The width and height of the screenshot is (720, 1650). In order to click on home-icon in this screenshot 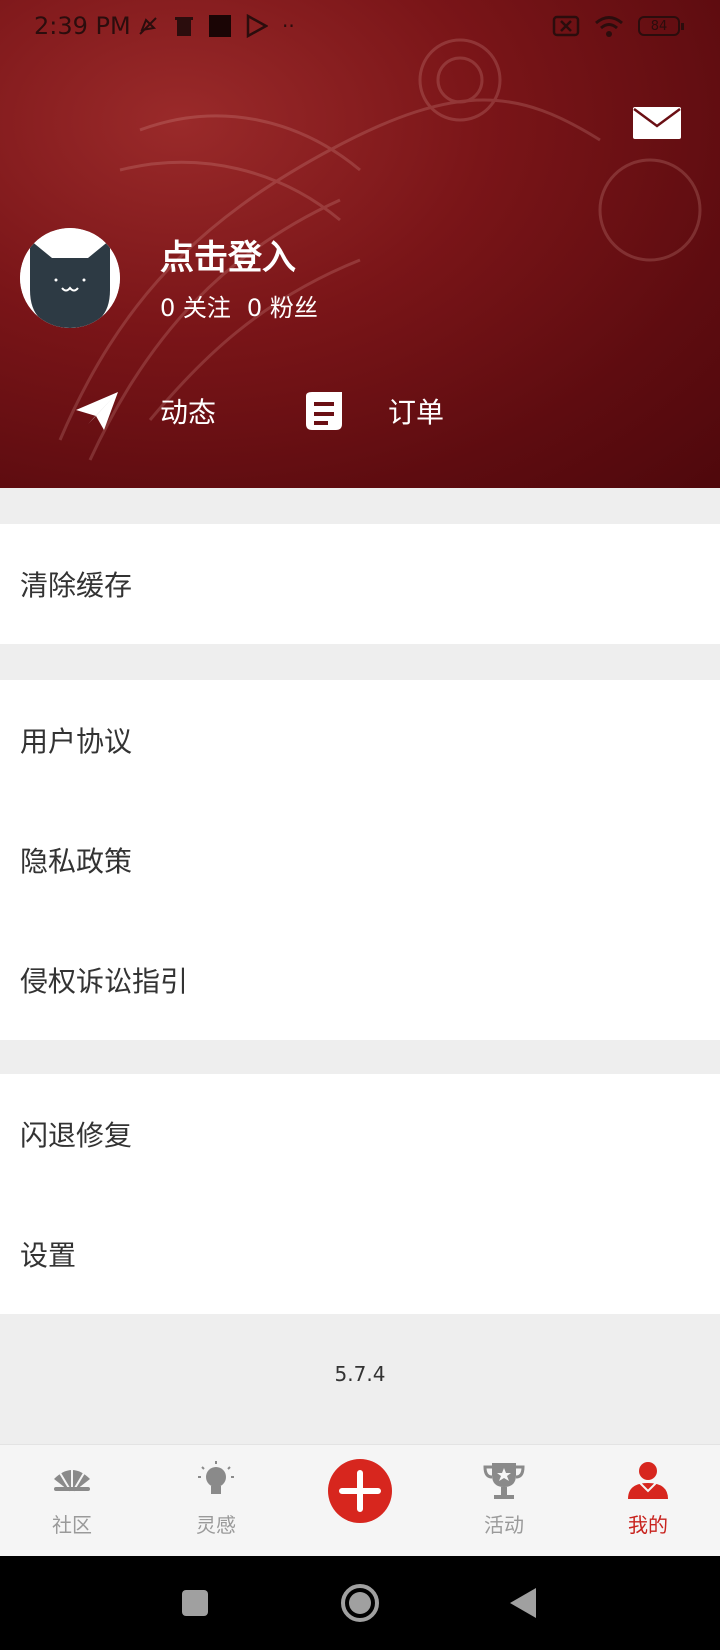, I will do `click(360, 1603)`.